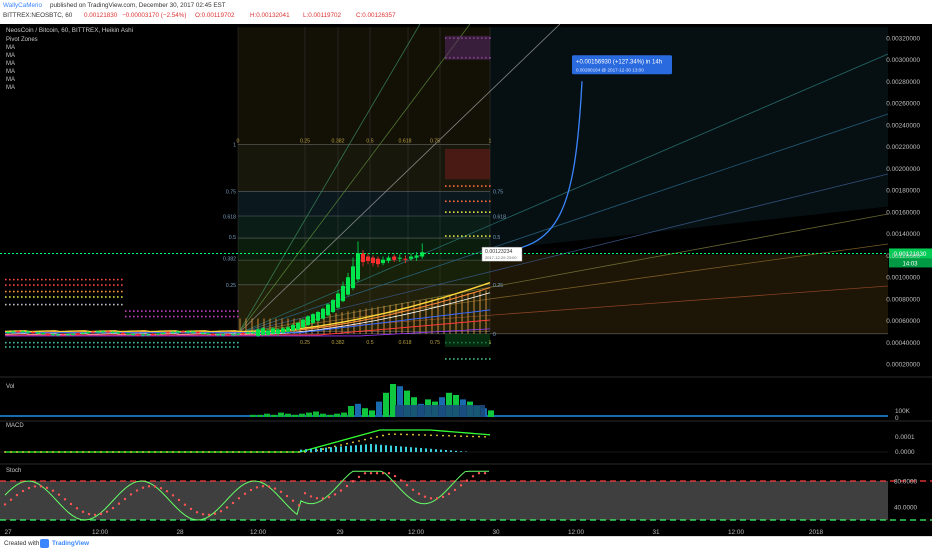 Image resolution: width=932 pixels, height=551 pixels. What do you see at coordinates (490, 343) in the screenshot?
I see `fib-bottom-label: 1` at bounding box center [490, 343].